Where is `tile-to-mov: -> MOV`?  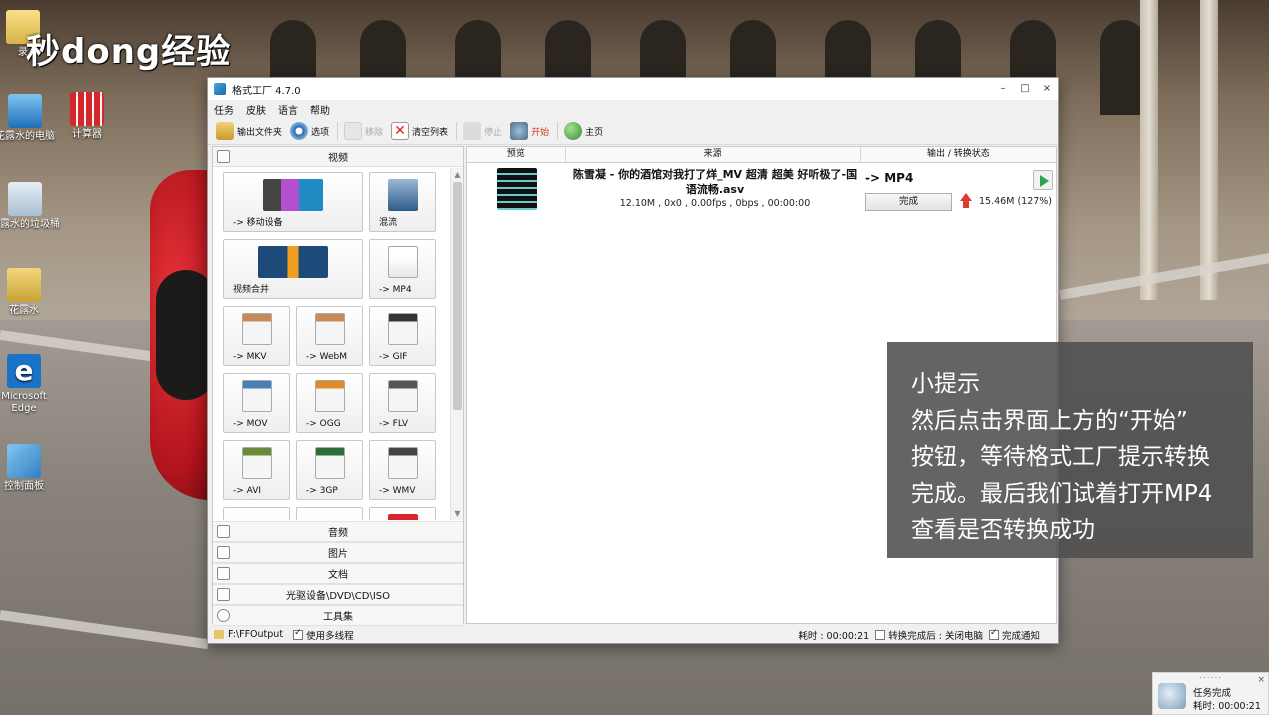
tile-to-mov: -> MOV is located at coordinates (256, 403).